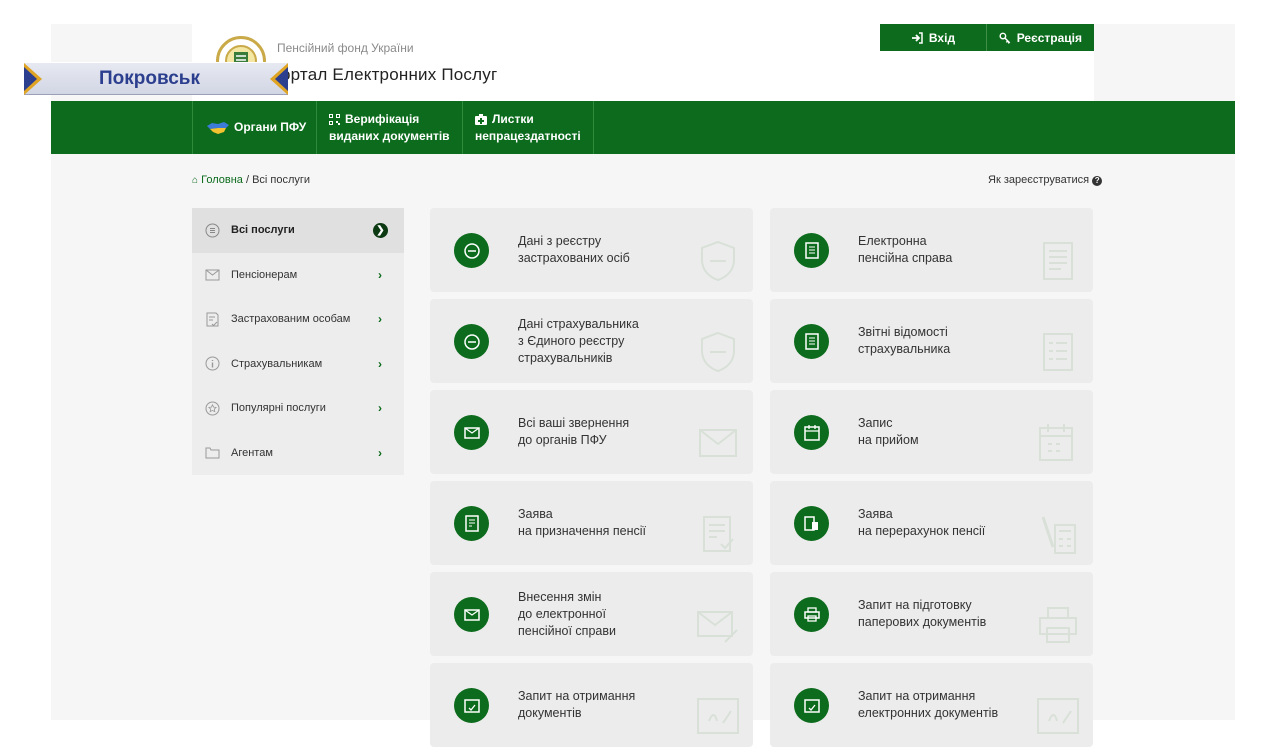  Describe the element at coordinates (298, 453) in the screenshot. I see `sidebar-item-agents: Агентам ›` at that location.